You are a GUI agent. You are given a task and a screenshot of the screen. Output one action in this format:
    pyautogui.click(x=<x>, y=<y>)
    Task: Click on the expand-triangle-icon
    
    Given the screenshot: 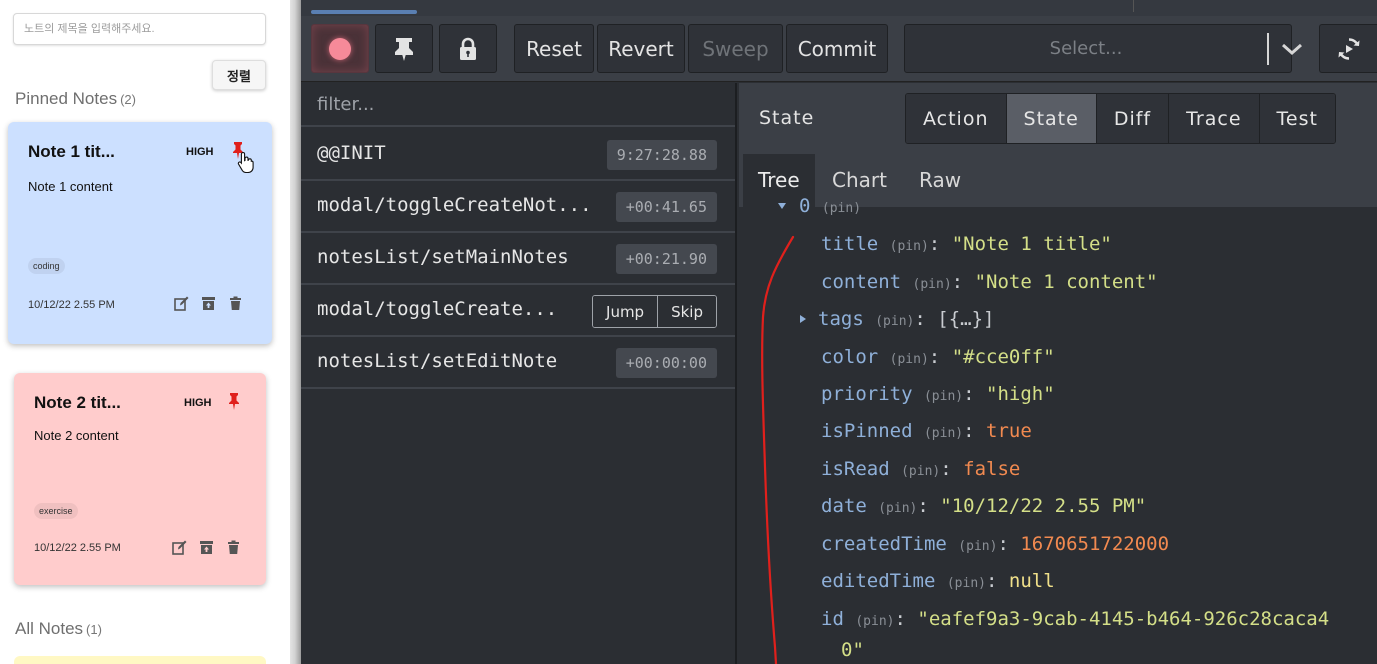 What is the action you would take?
    pyautogui.click(x=782, y=206)
    